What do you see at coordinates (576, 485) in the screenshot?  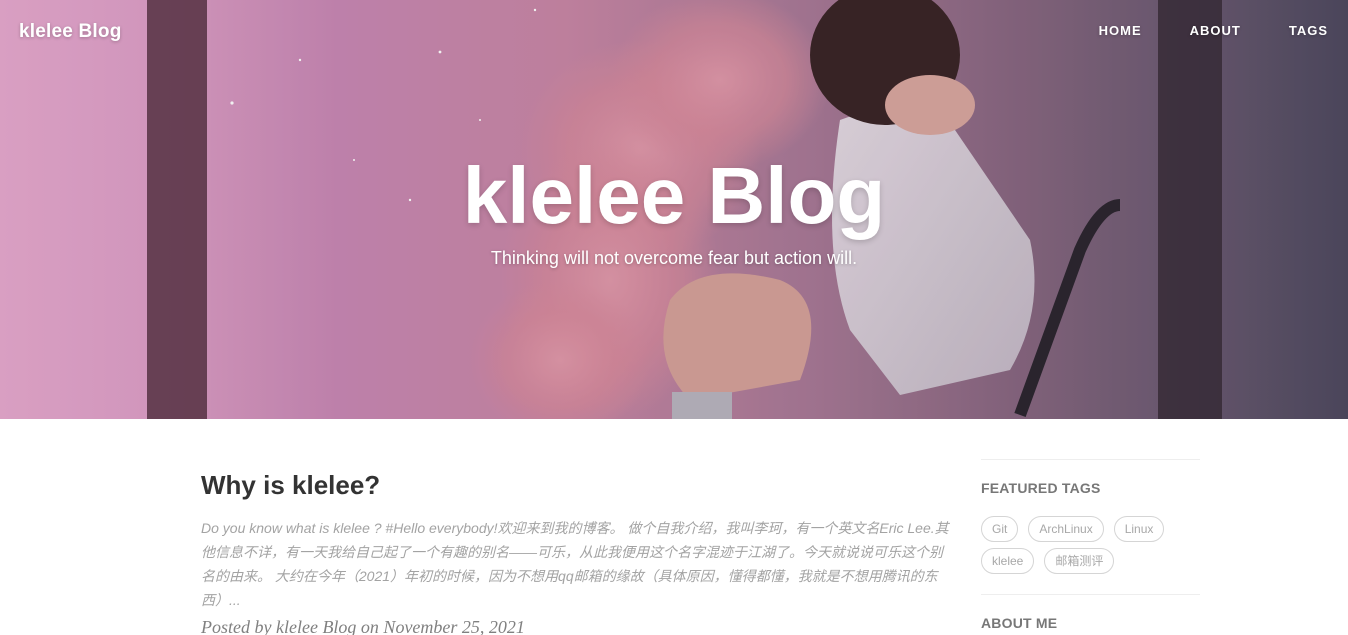 I see `post-title-link: Why is klelee?` at bounding box center [576, 485].